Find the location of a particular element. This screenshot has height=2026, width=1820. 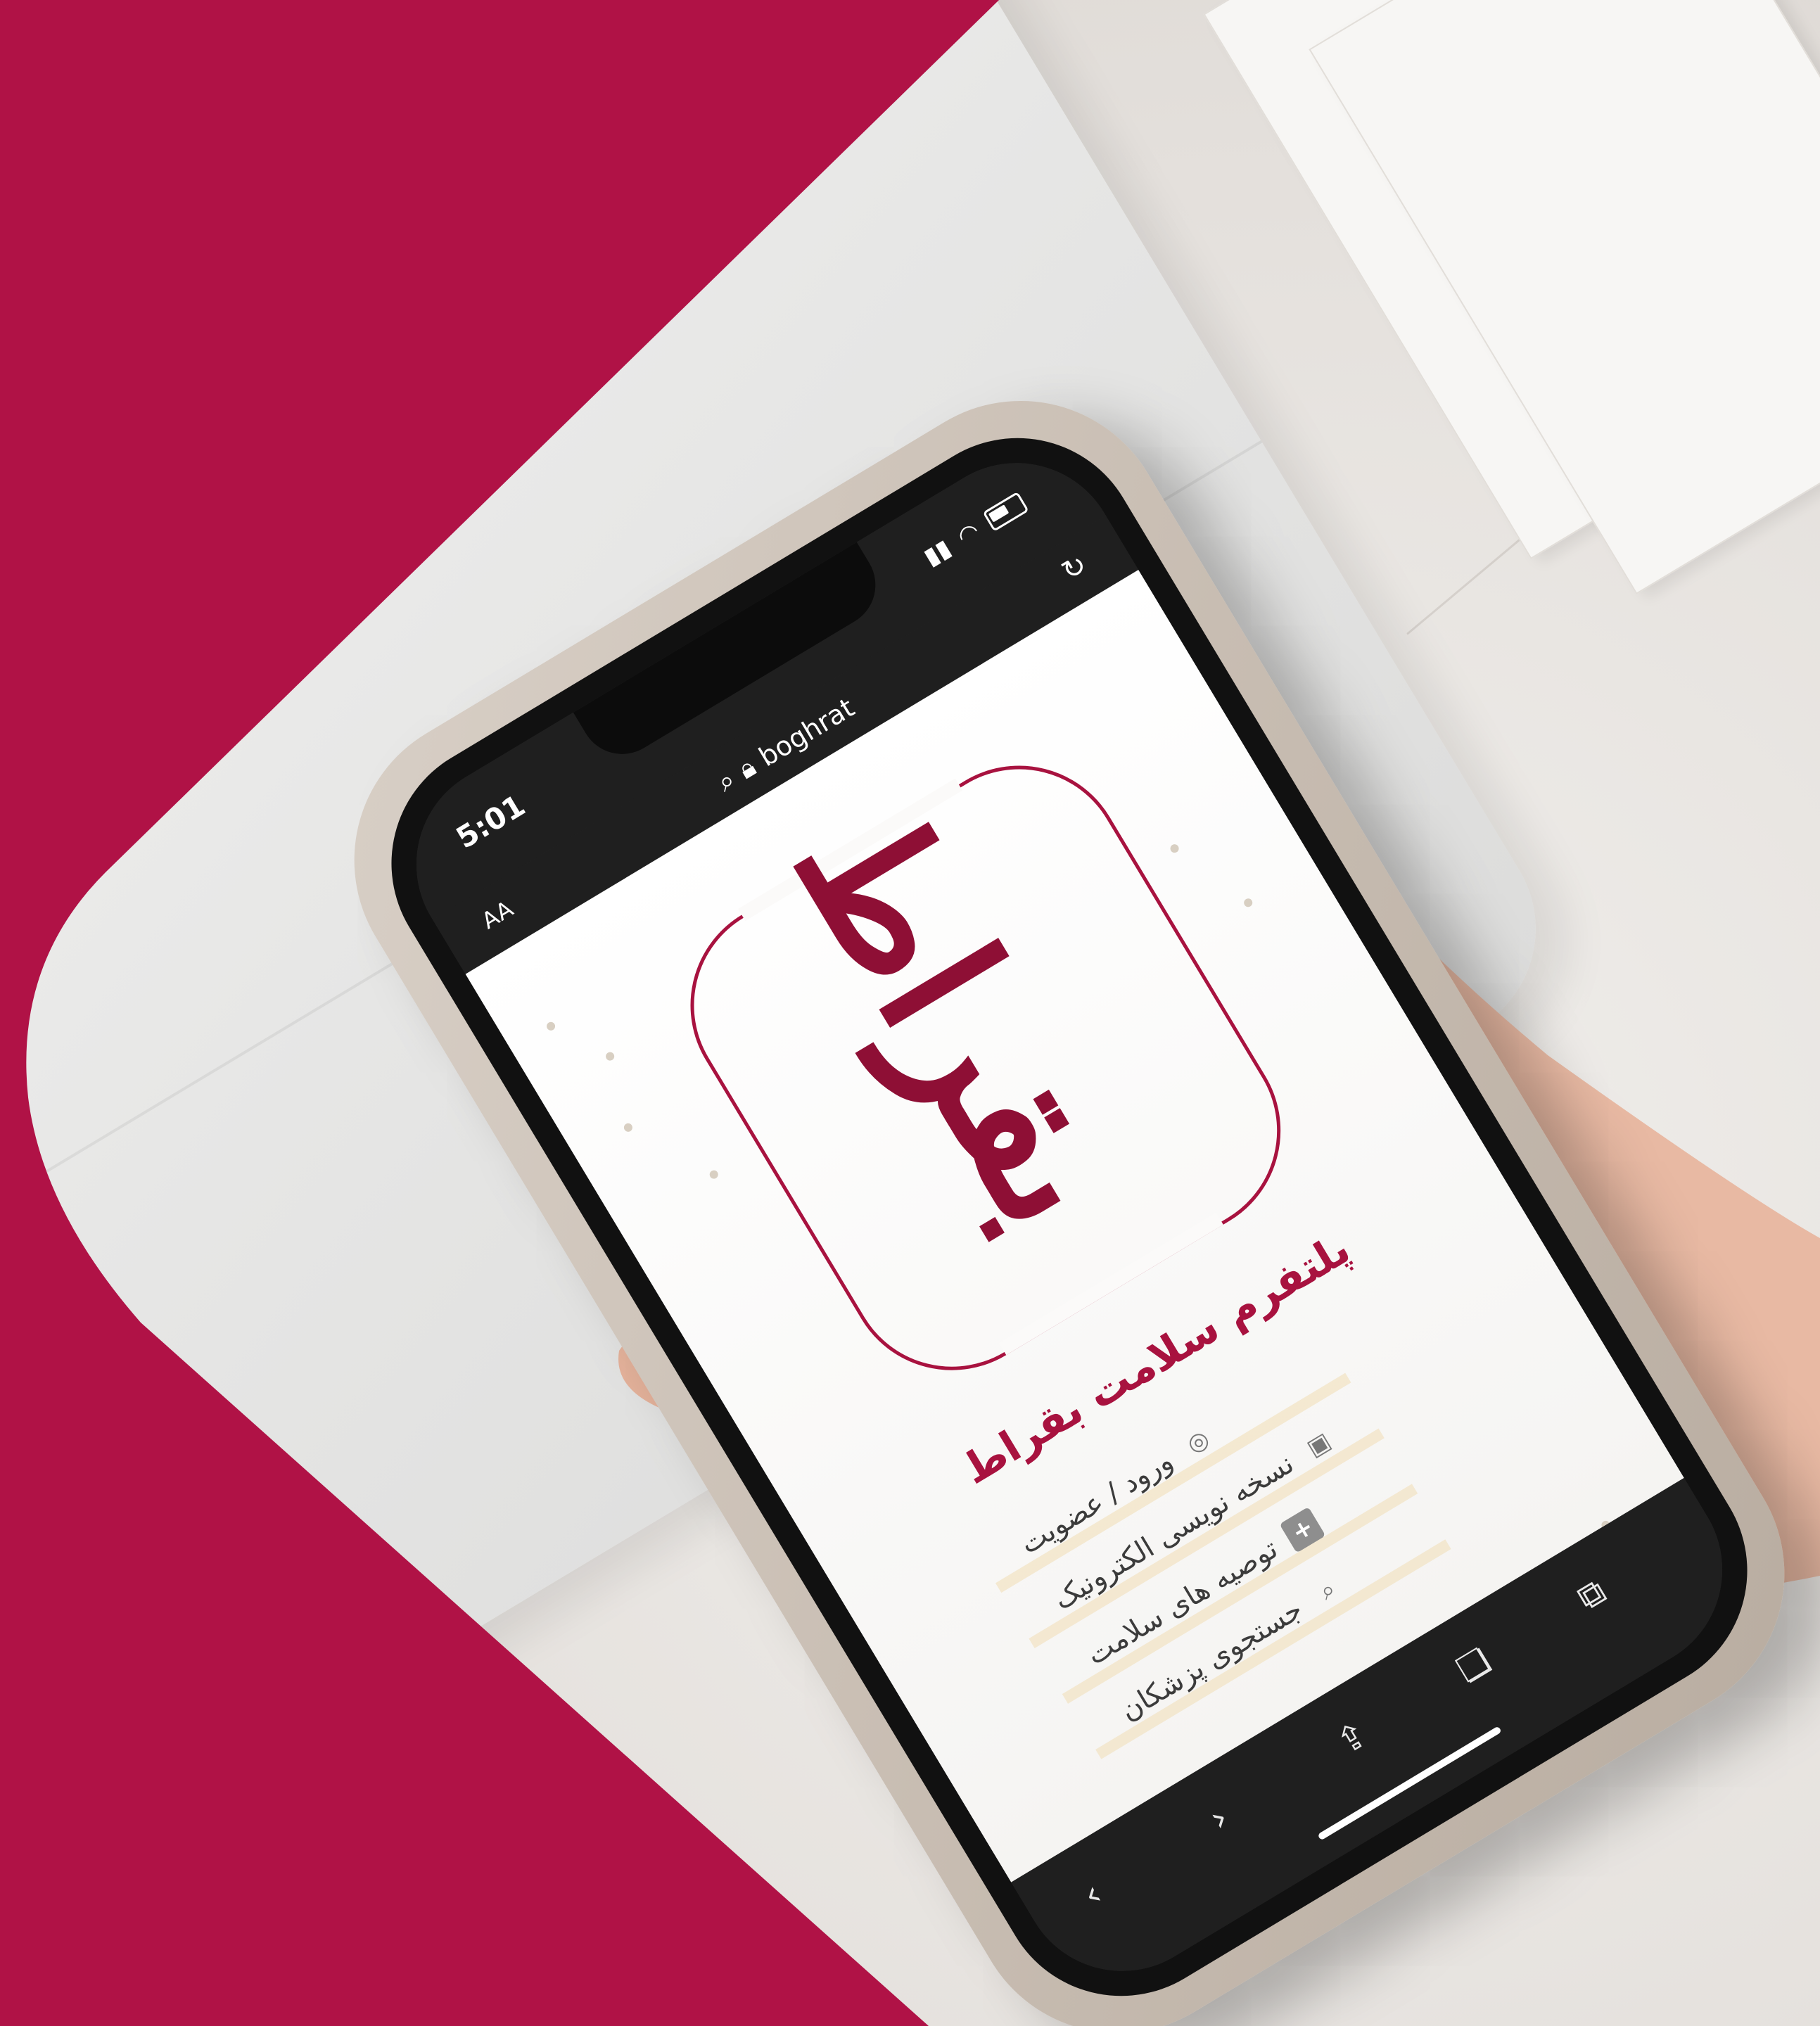

status-icons: ▮▮ ◠ is located at coordinates (975, 530).